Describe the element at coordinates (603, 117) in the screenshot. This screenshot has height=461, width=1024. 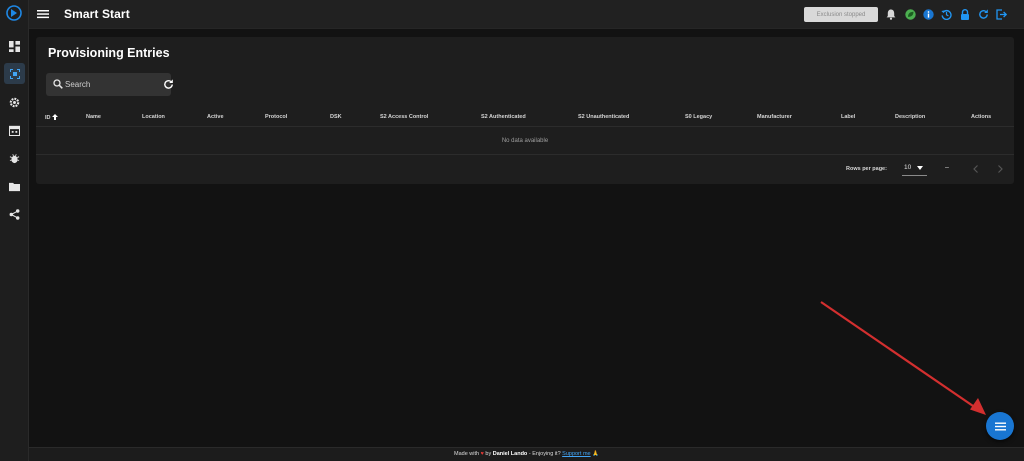
I see `column-header-s2-unauthenticated: S2 Unauthenticated` at that location.